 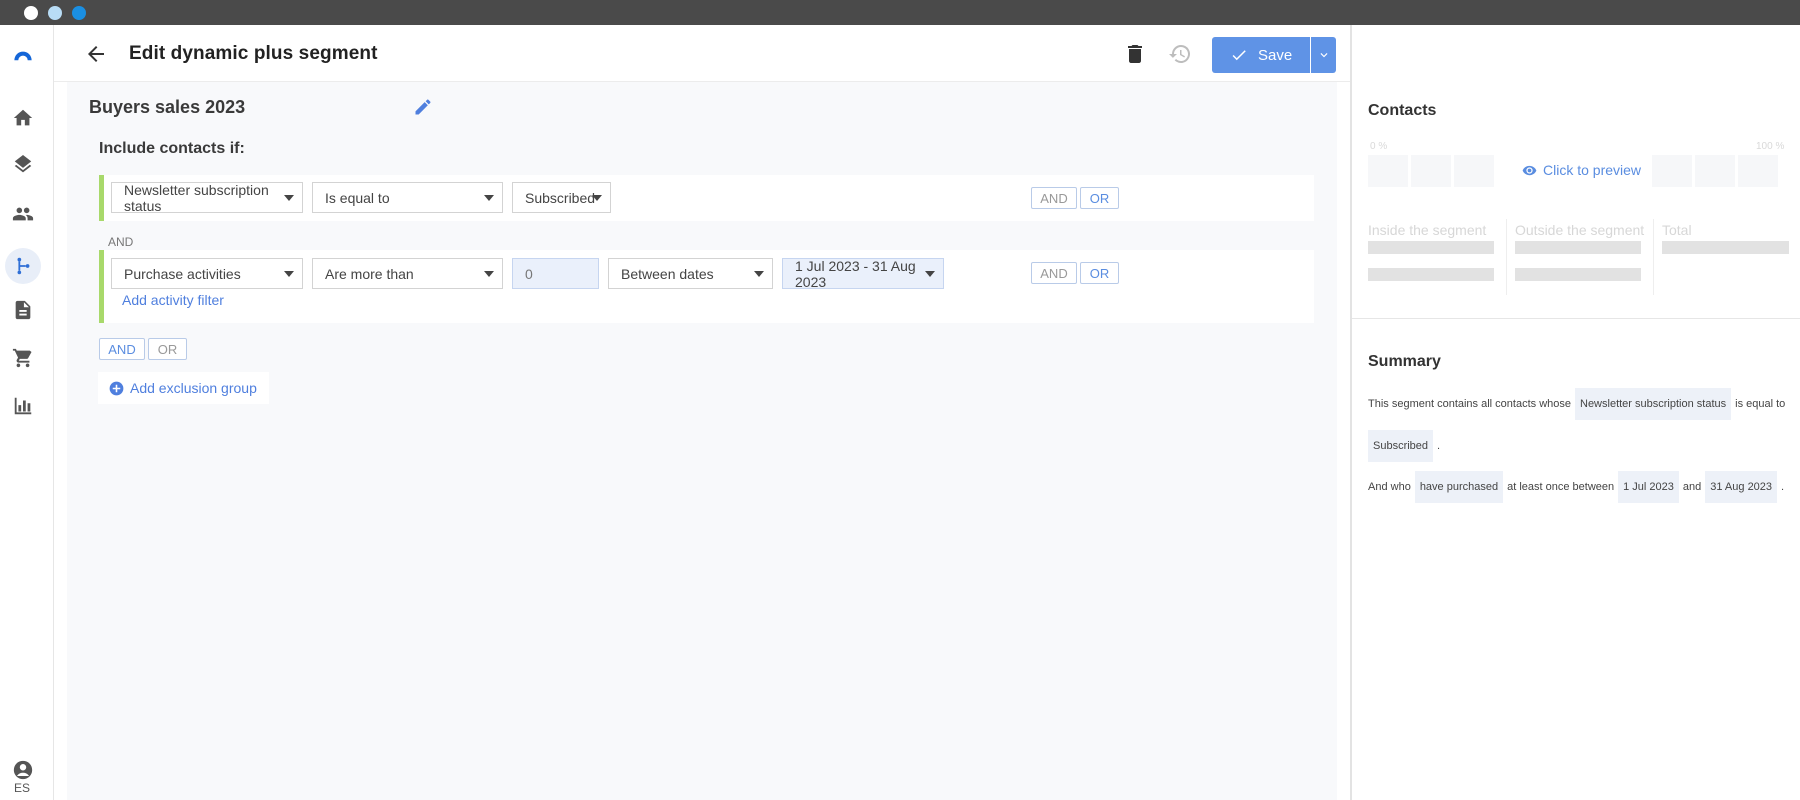 What do you see at coordinates (23, 54) in the screenshot?
I see `logo-icon` at bounding box center [23, 54].